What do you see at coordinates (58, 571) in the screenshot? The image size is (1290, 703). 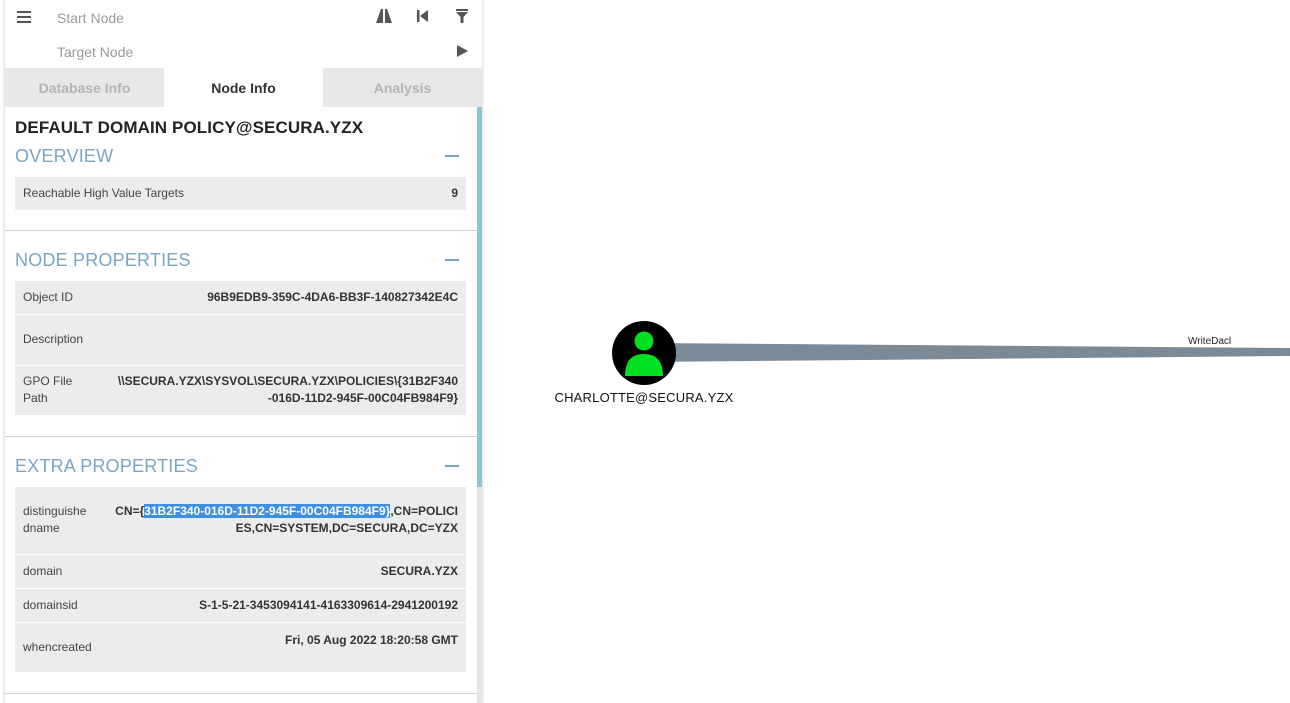 I see `property-key: domain` at bounding box center [58, 571].